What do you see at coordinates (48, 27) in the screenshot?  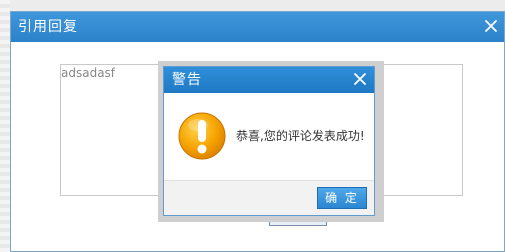 I see `reply-dialog-title: 引用回复` at bounding box center [48, 27].